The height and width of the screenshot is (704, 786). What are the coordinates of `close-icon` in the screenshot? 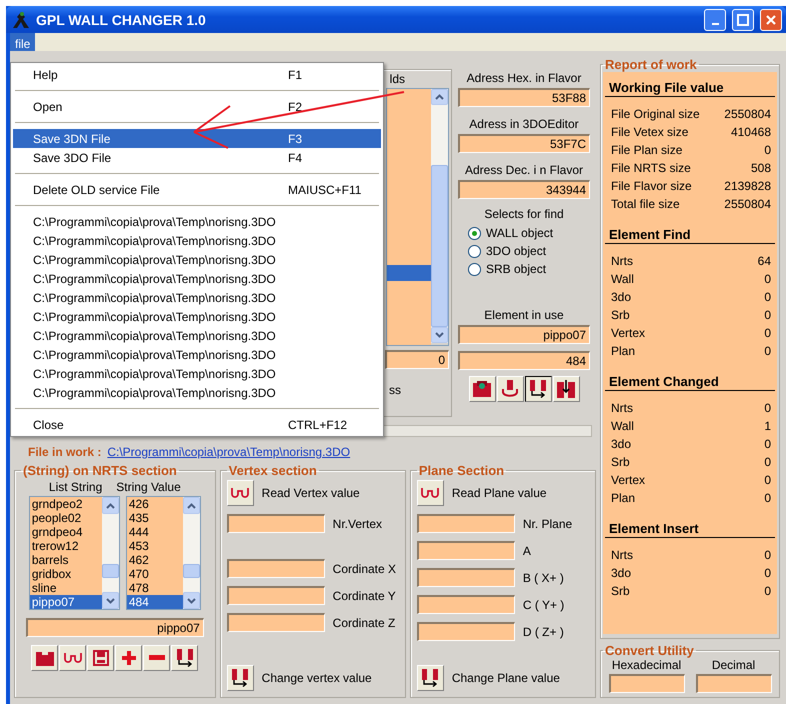 It's located at (771, 20).